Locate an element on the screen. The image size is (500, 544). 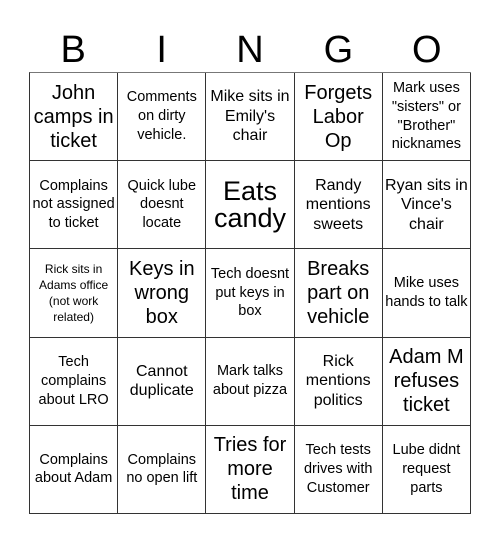
bingo-cell: Comments on dirty vehicle. is located at coordinates (162, 117).